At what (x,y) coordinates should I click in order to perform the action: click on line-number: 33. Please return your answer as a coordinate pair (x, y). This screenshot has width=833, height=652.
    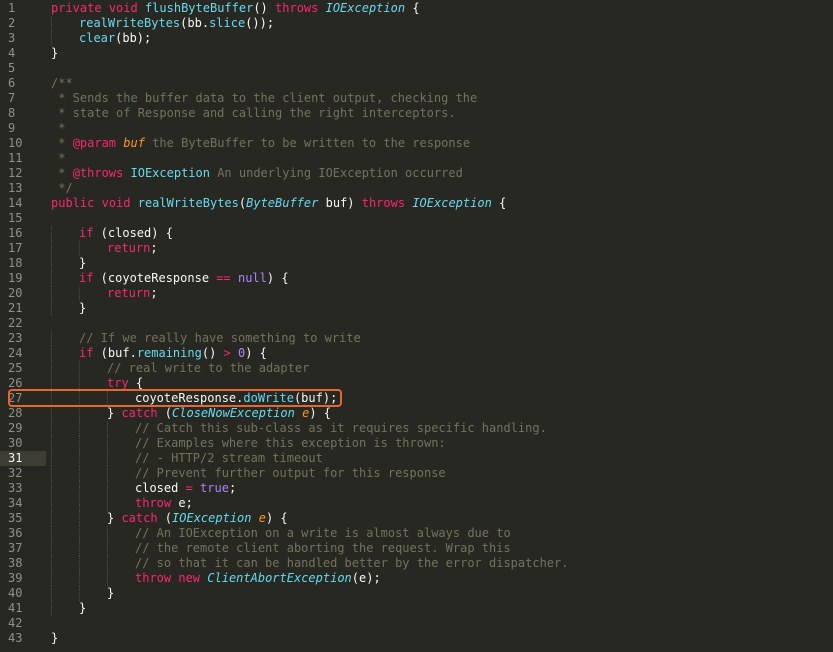
    Looking at the image, I should click on (15, 488).